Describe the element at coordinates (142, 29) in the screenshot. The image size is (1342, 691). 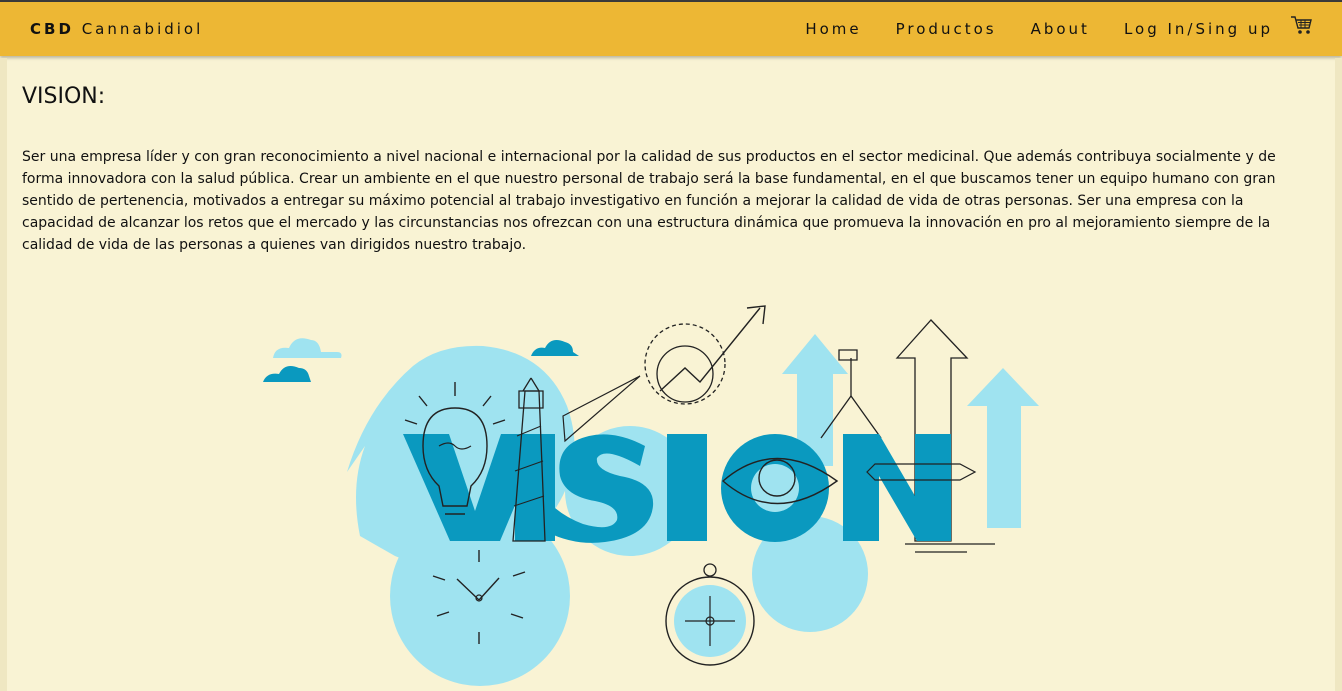
I see `brand-name: Cannabidiol` at that location.